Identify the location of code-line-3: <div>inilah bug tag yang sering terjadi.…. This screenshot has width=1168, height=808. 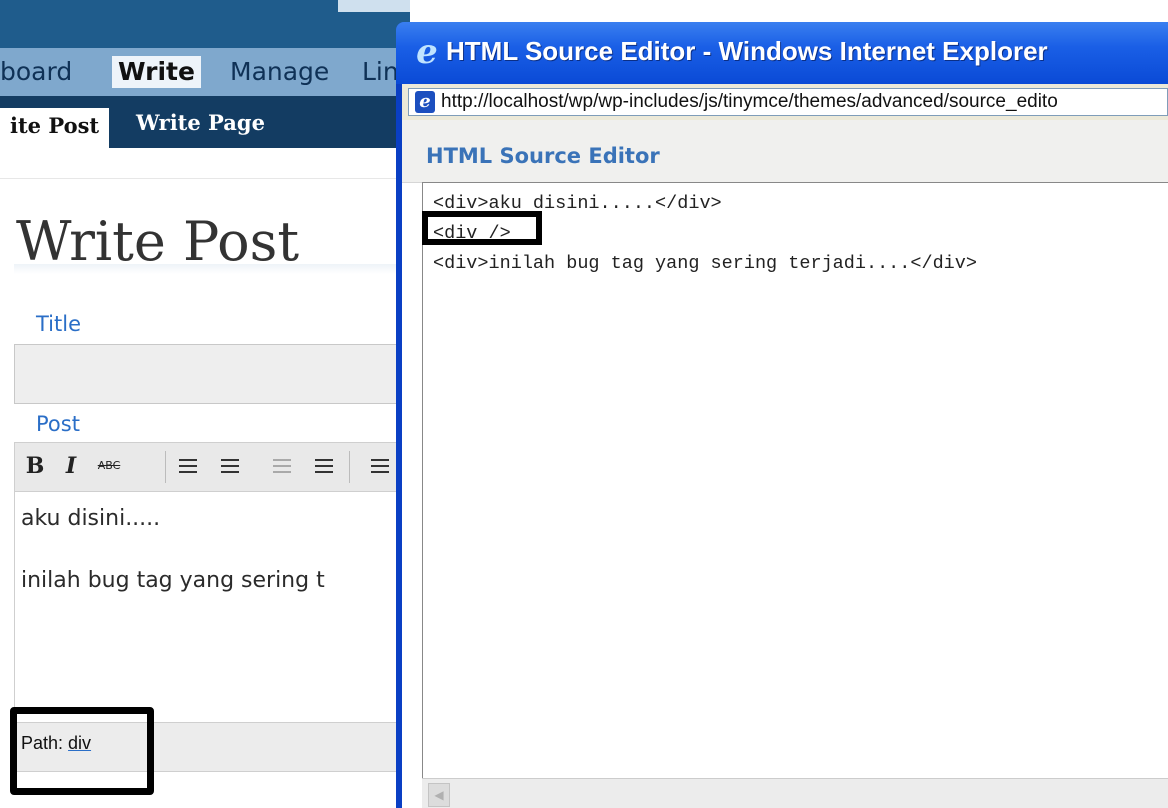
(705, 263).